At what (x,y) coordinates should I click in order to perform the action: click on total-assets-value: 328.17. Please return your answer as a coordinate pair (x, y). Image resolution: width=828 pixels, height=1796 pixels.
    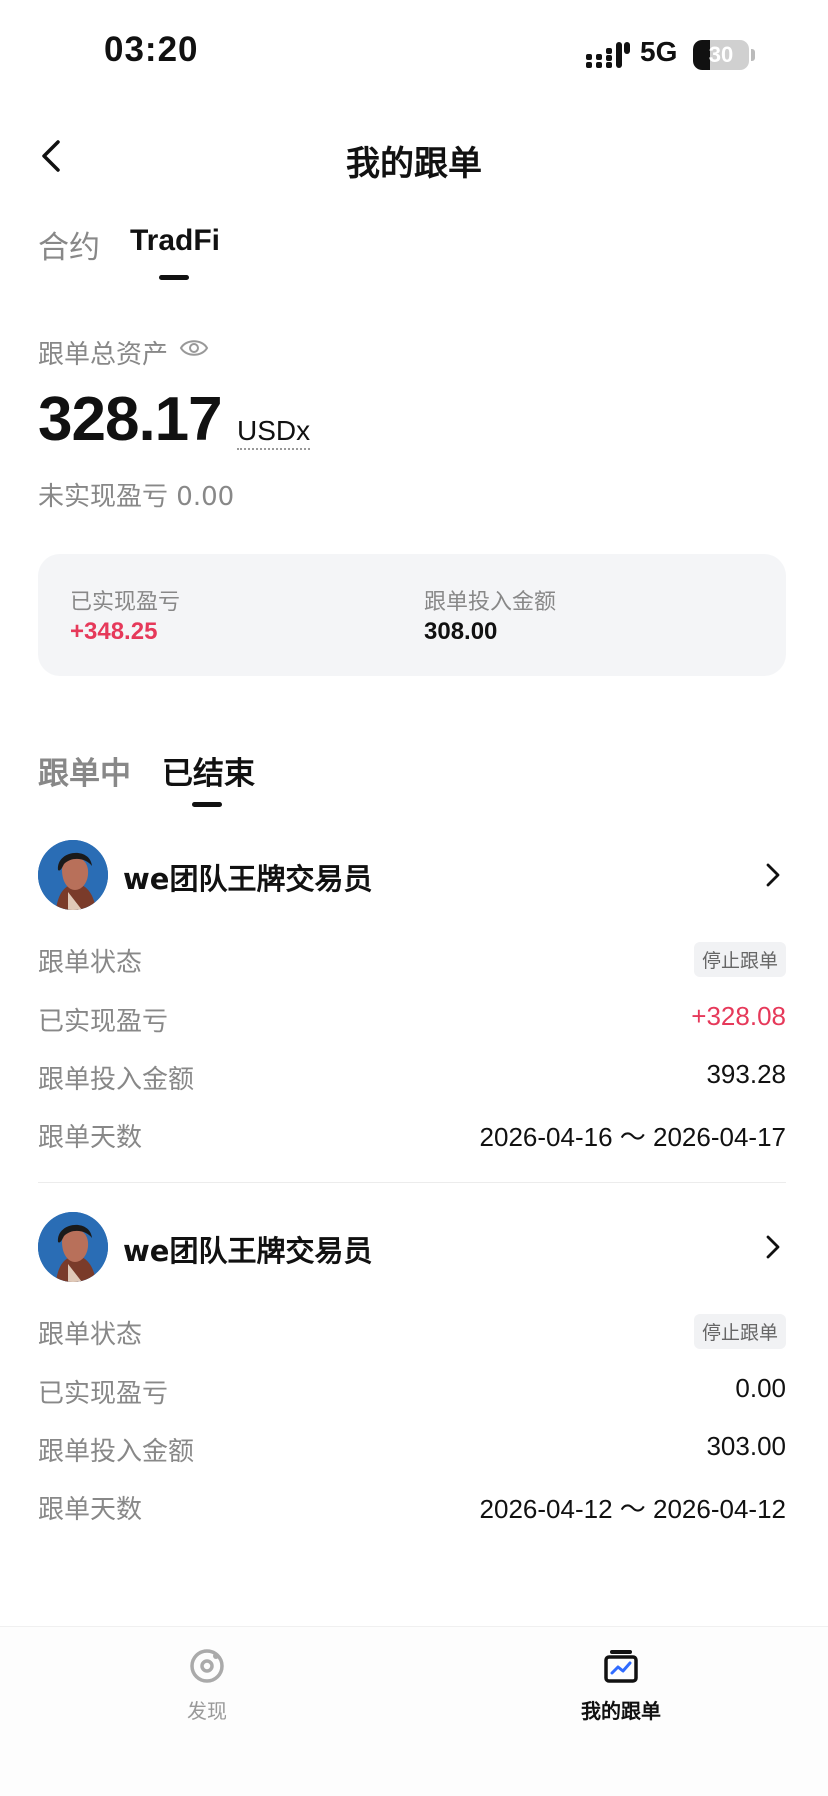
    Looking at the image, I should click on (130, 419).